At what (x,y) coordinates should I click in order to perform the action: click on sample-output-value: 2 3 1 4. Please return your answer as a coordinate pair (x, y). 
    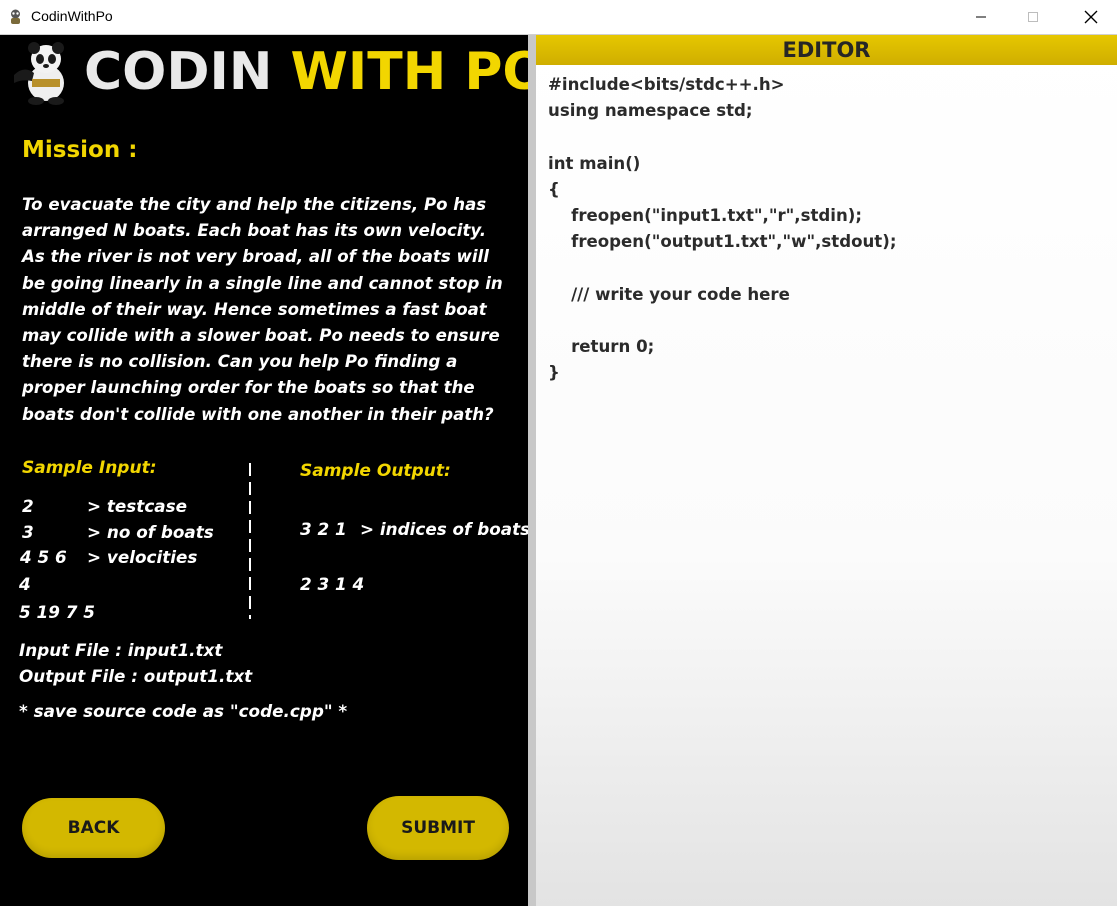
    Looking at the image, I should click on (332, 584).